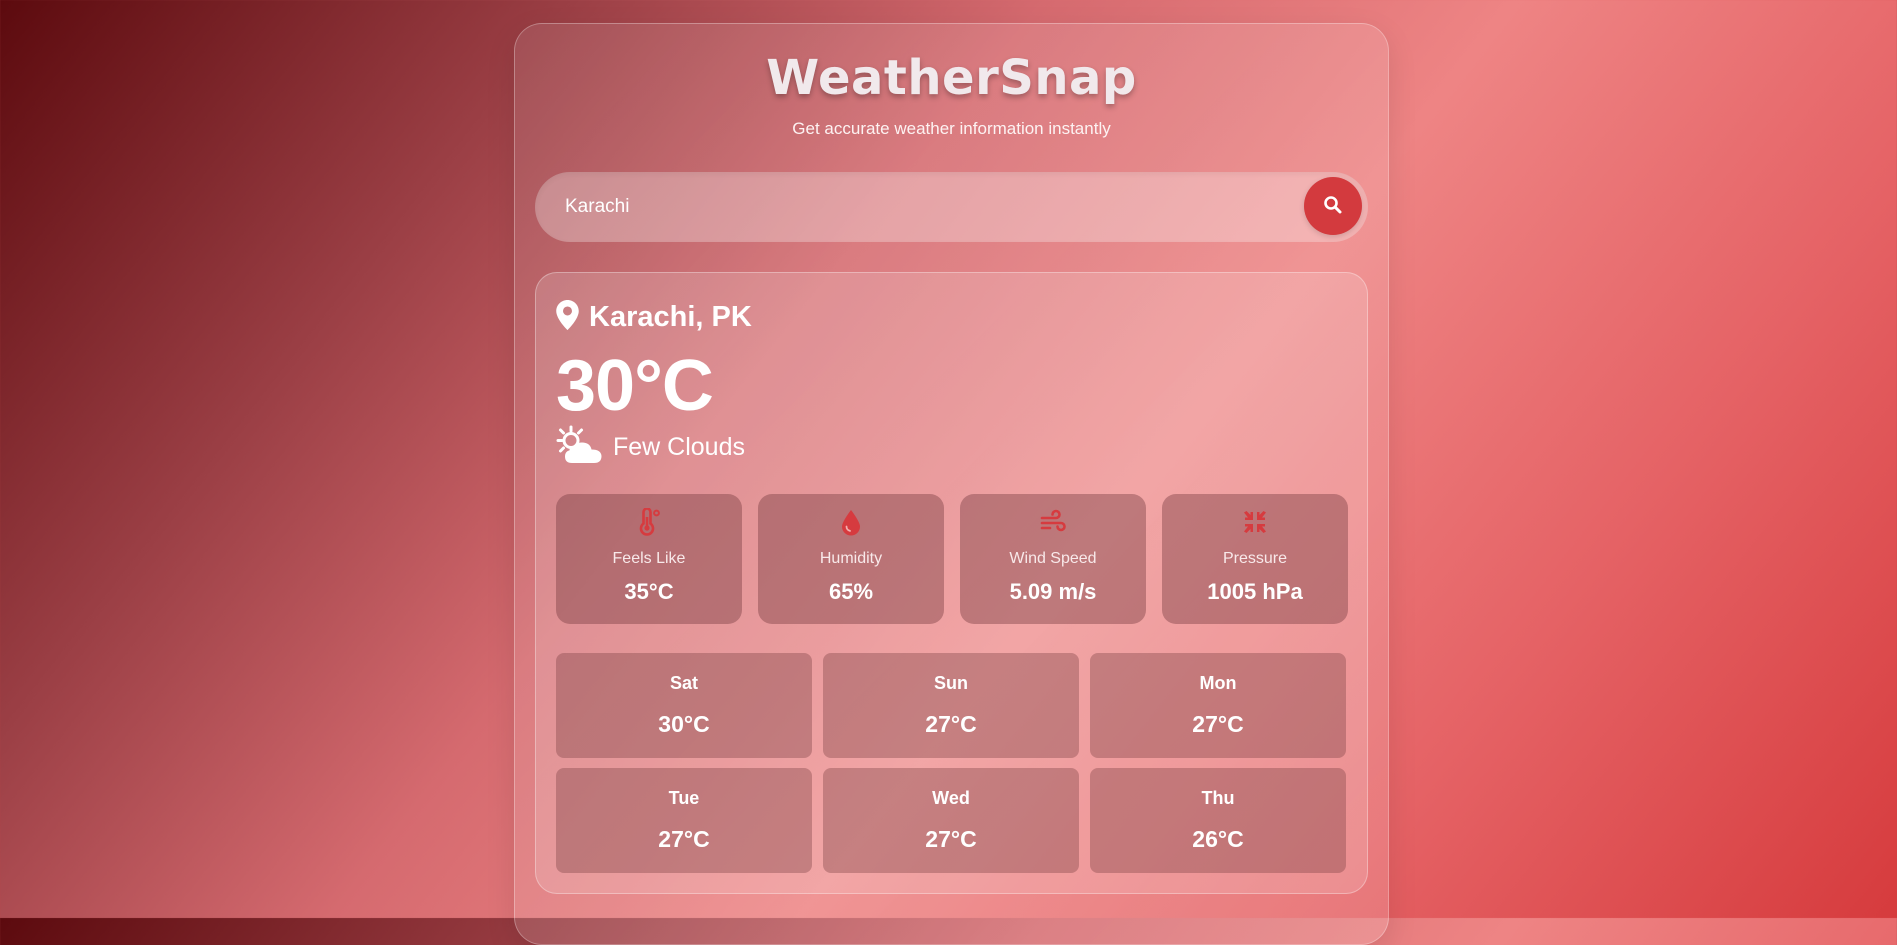 The height and width of the screenshot is (945, 1897). I want to click on forecast-day: Sat 30°C, so click(684, 705).